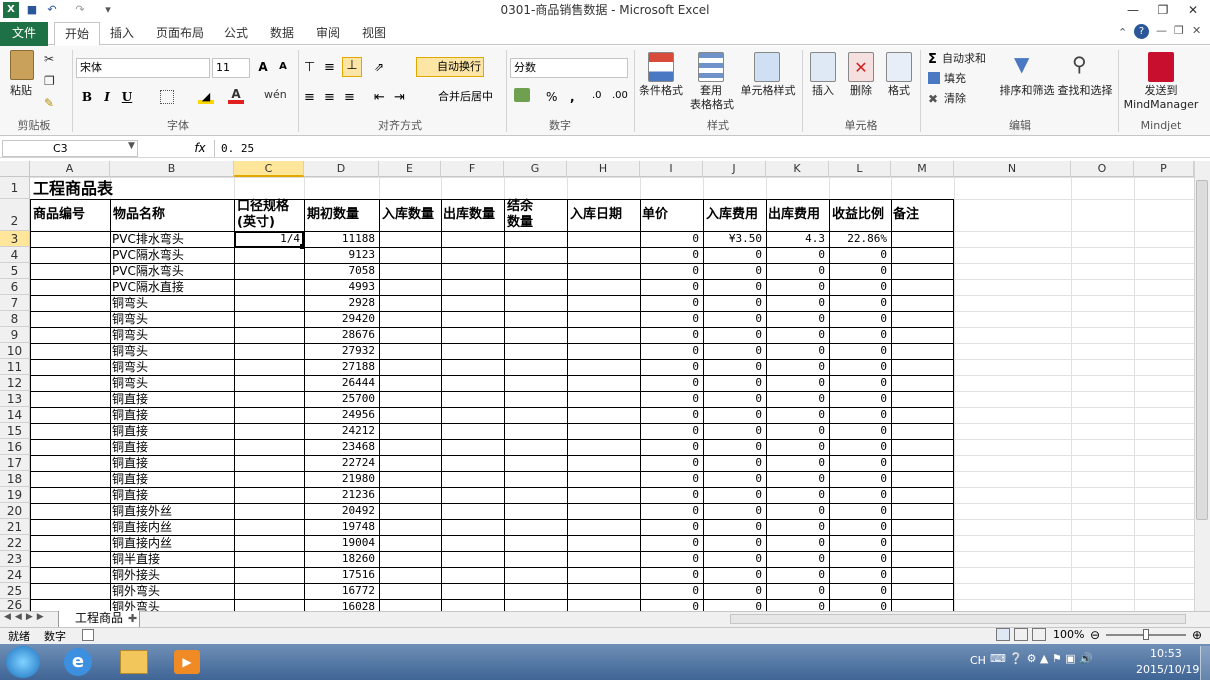 This screenshot has width=1210, height=680. I want to click on table-cell: 21236, so click(341, 495).